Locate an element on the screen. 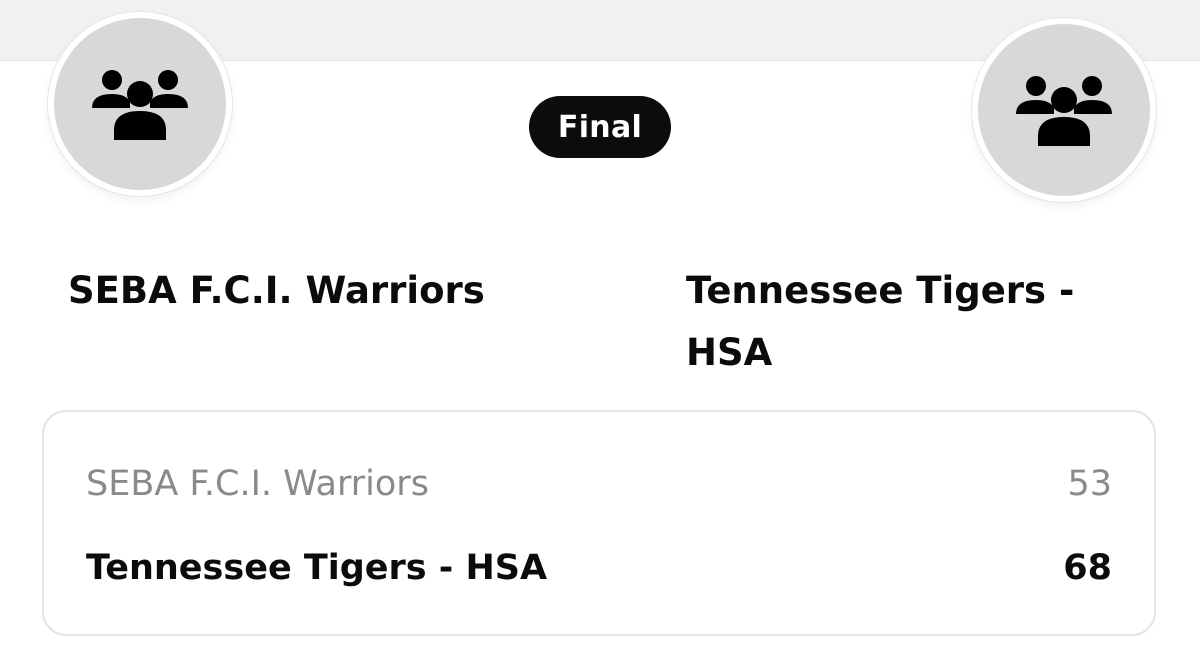  score-row: Tennessee Tigers - HSA 68 is located at coordinates (599, 568).